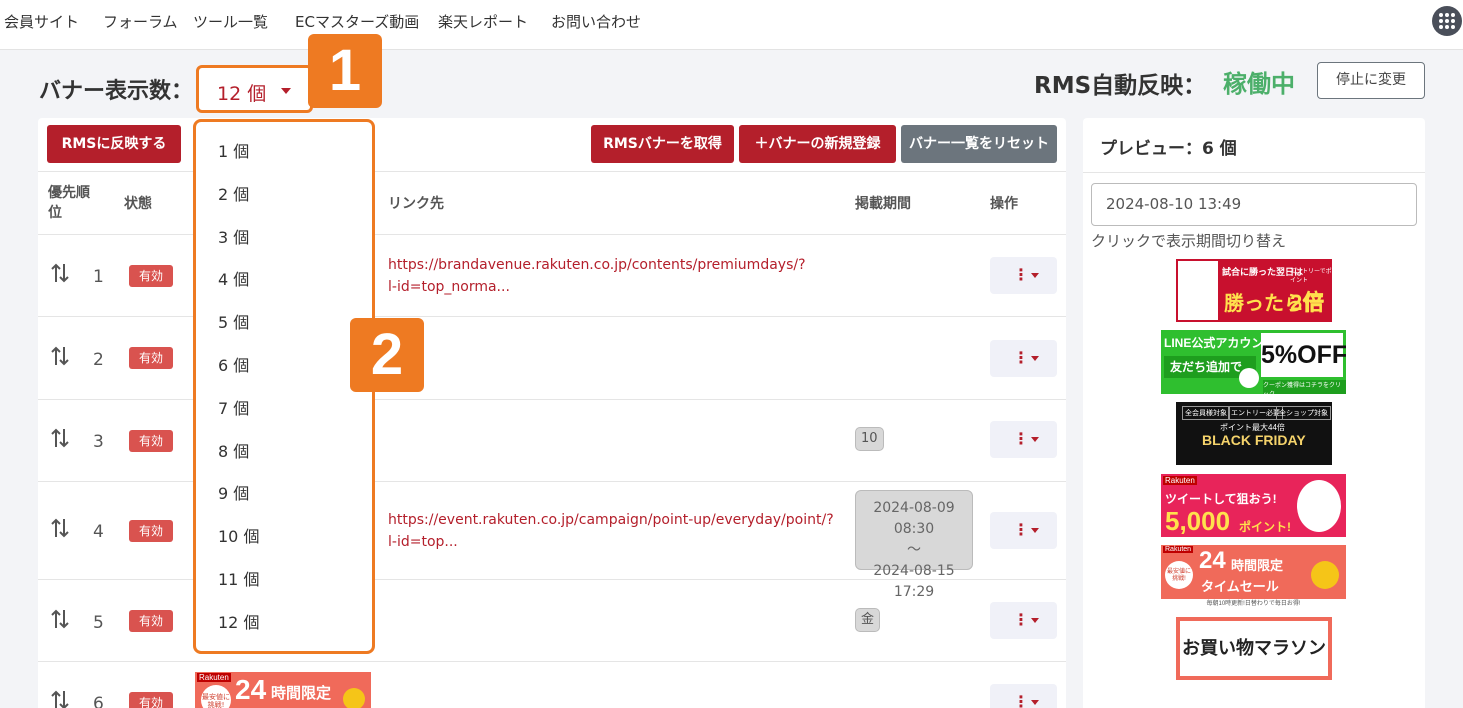  I want to click on banner-text: 時間限定, so click(1257, 565).